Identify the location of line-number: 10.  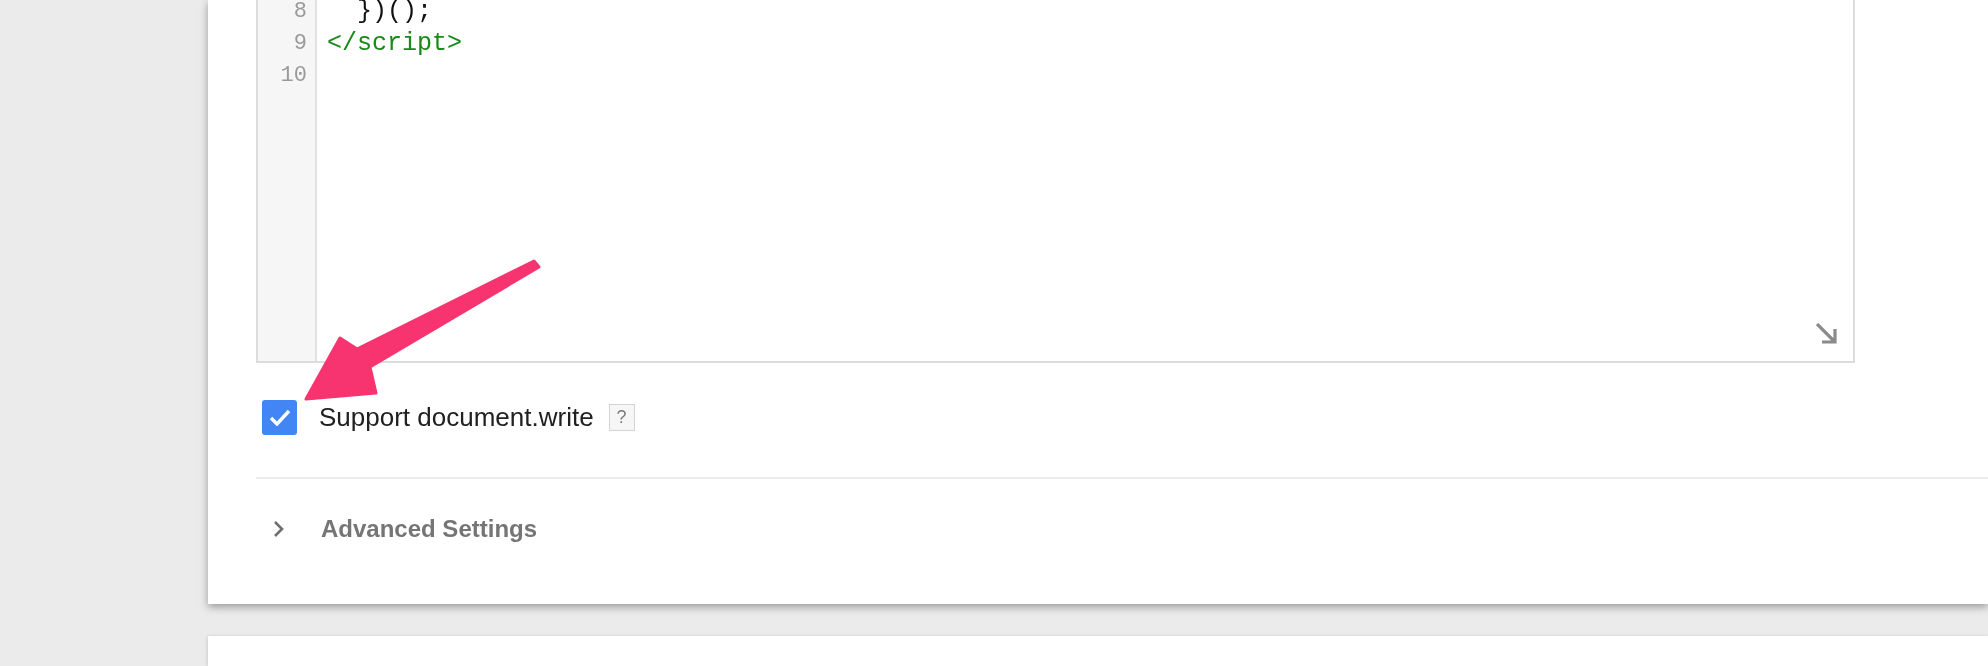
(294, 76).